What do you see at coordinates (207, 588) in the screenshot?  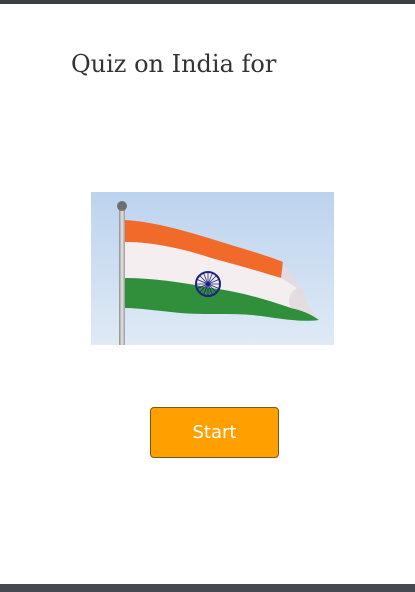 I see `navigation-bar-edge` at bounding box center [207, 588].